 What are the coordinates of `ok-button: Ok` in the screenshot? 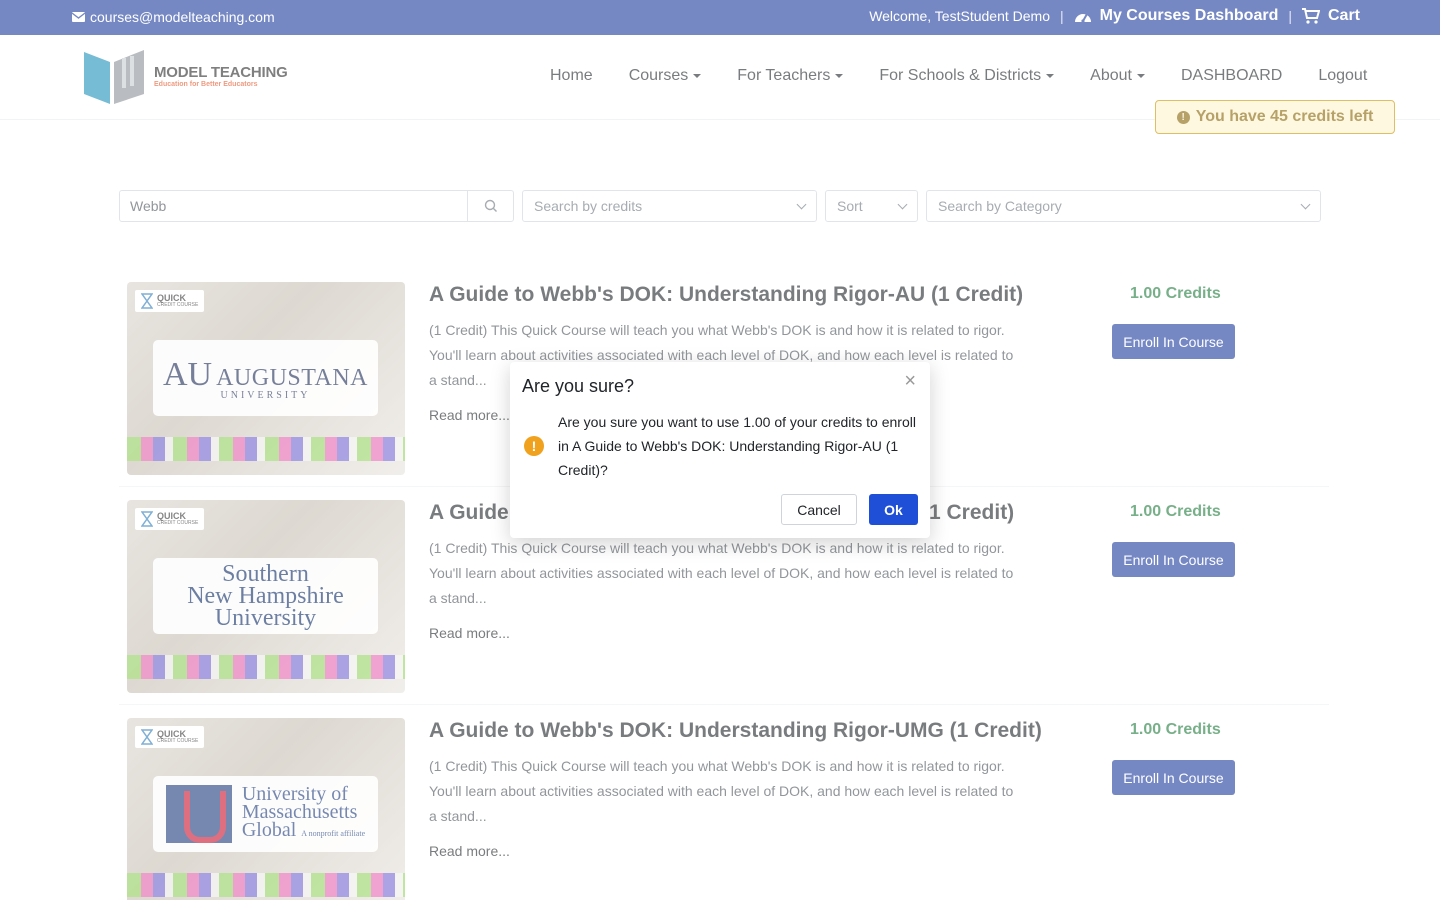 It's located at (893, 509).